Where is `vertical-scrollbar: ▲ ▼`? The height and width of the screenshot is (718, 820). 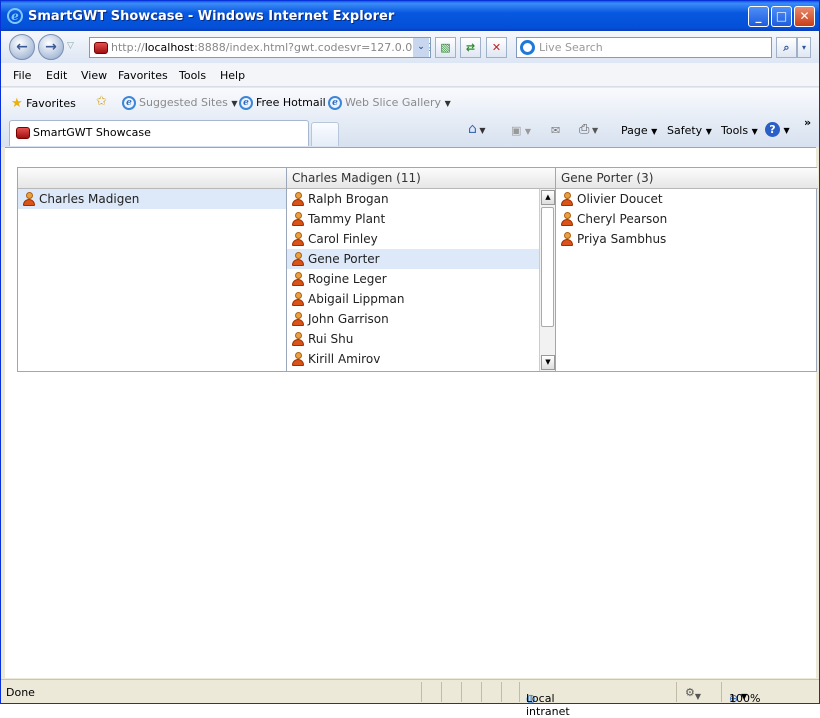
vertical-scrollbar: ▲ ▼ is located at coordinates (547, 280).